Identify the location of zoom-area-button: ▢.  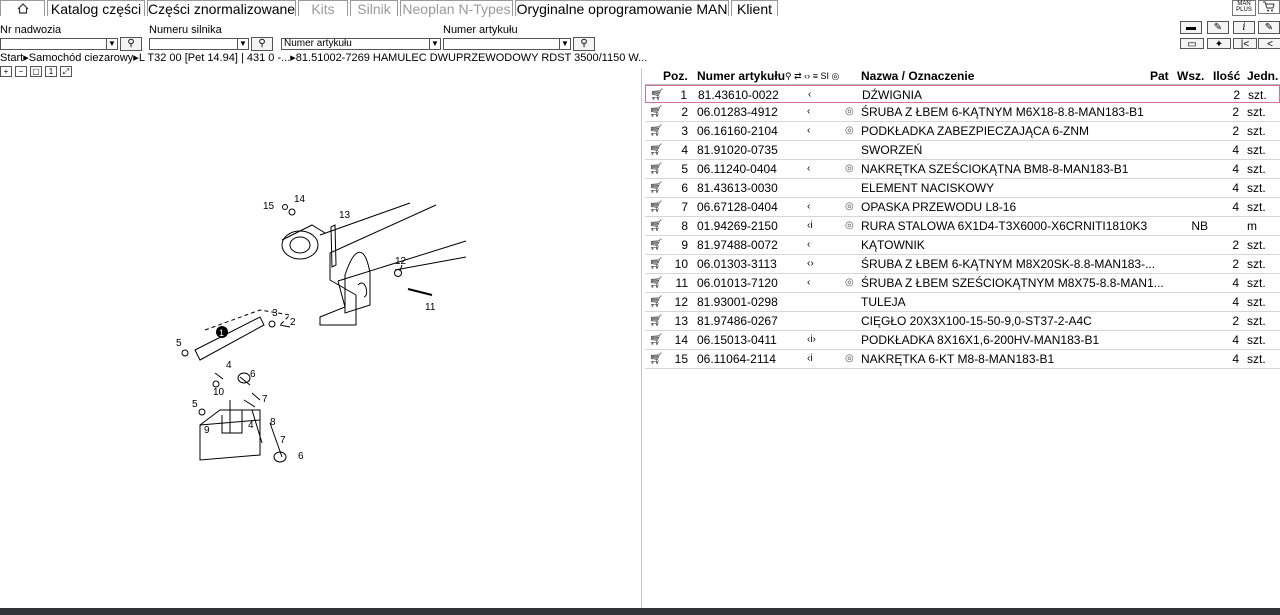
(36, 71).